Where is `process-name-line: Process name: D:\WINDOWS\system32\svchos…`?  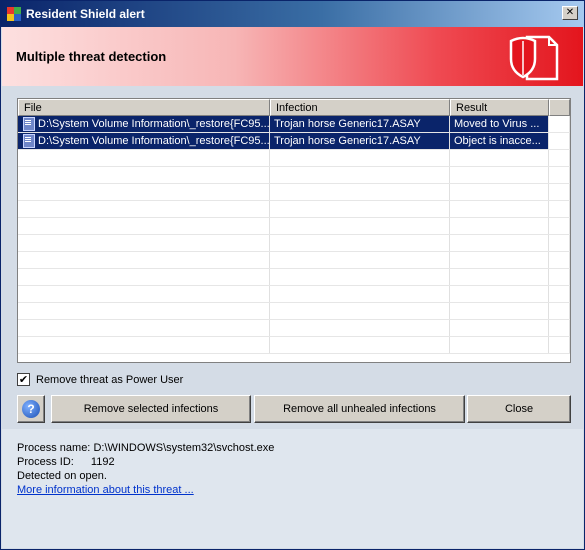 process-name-line: Process name: D:\WINDOWS\system32\svchos… is located at coordinates (145, 448).